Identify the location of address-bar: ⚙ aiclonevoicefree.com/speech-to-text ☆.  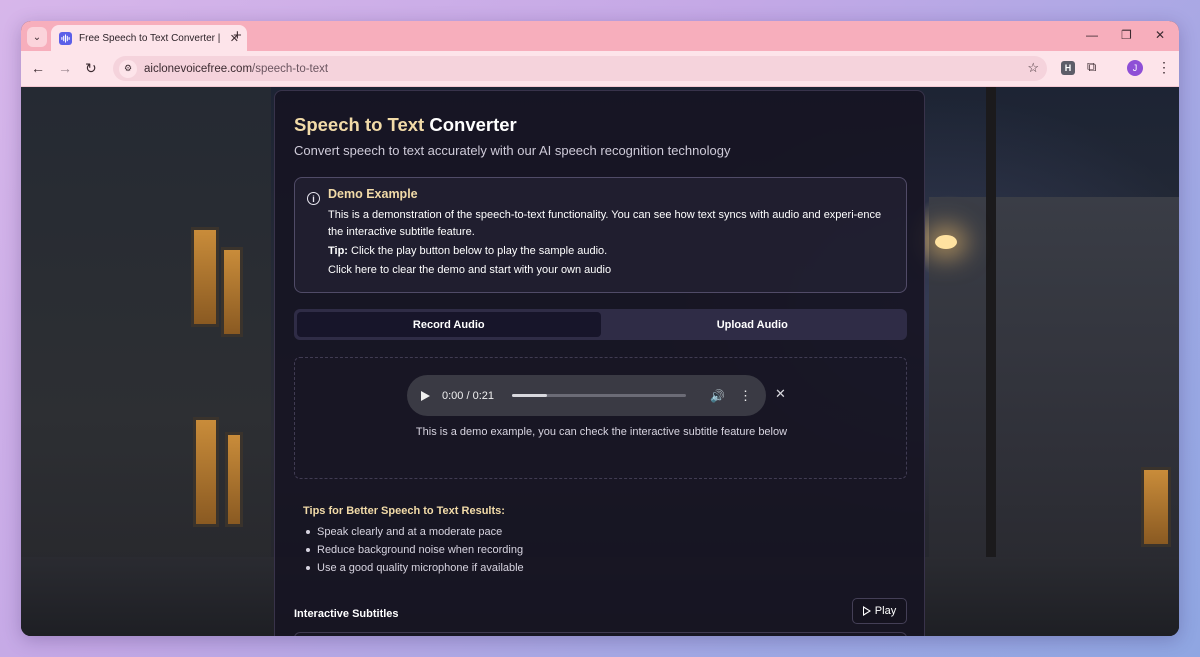
(580, 68).